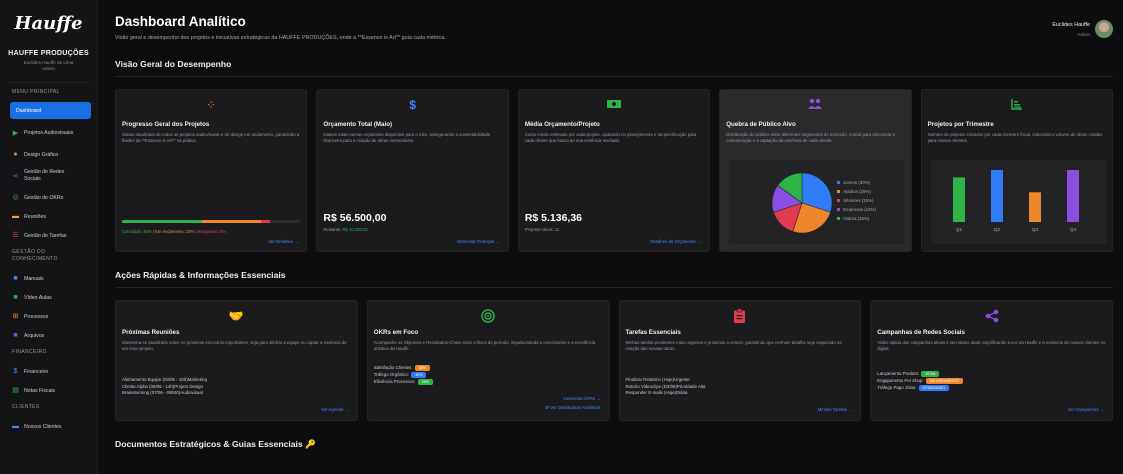 The image size is (1123, 474). Describe the element at coordinates (38, 297) in the screenshot. I see `sidebar-item-label: Vídeo Aulas` at that location.